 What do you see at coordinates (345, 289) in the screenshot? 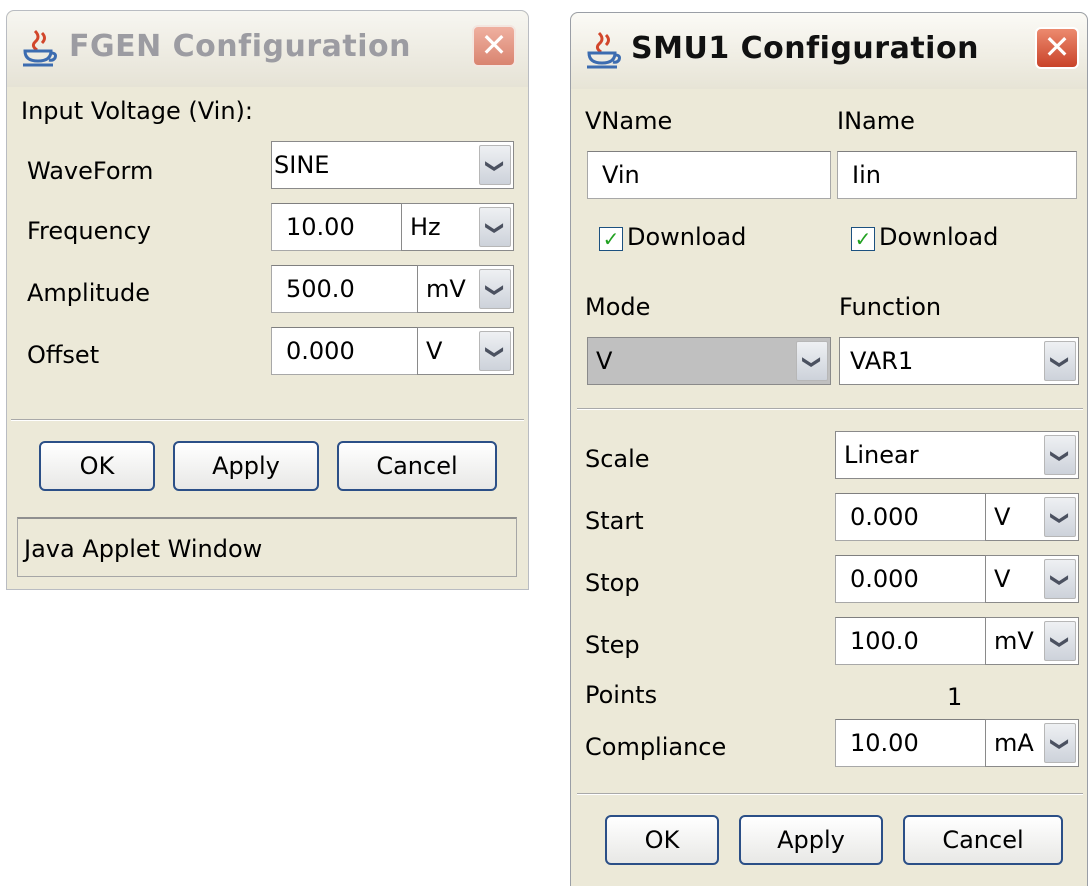
I see `amplitude-field: 500.0` at bounding box center [345, 289].